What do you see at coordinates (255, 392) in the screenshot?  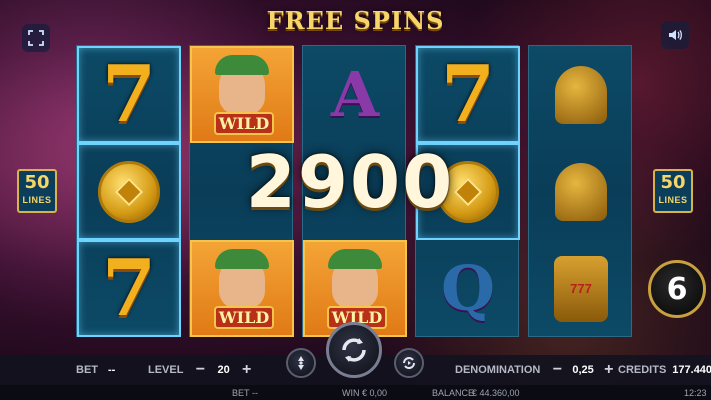 I see `footer-bet-value: --` at bounding box center [255, 392].